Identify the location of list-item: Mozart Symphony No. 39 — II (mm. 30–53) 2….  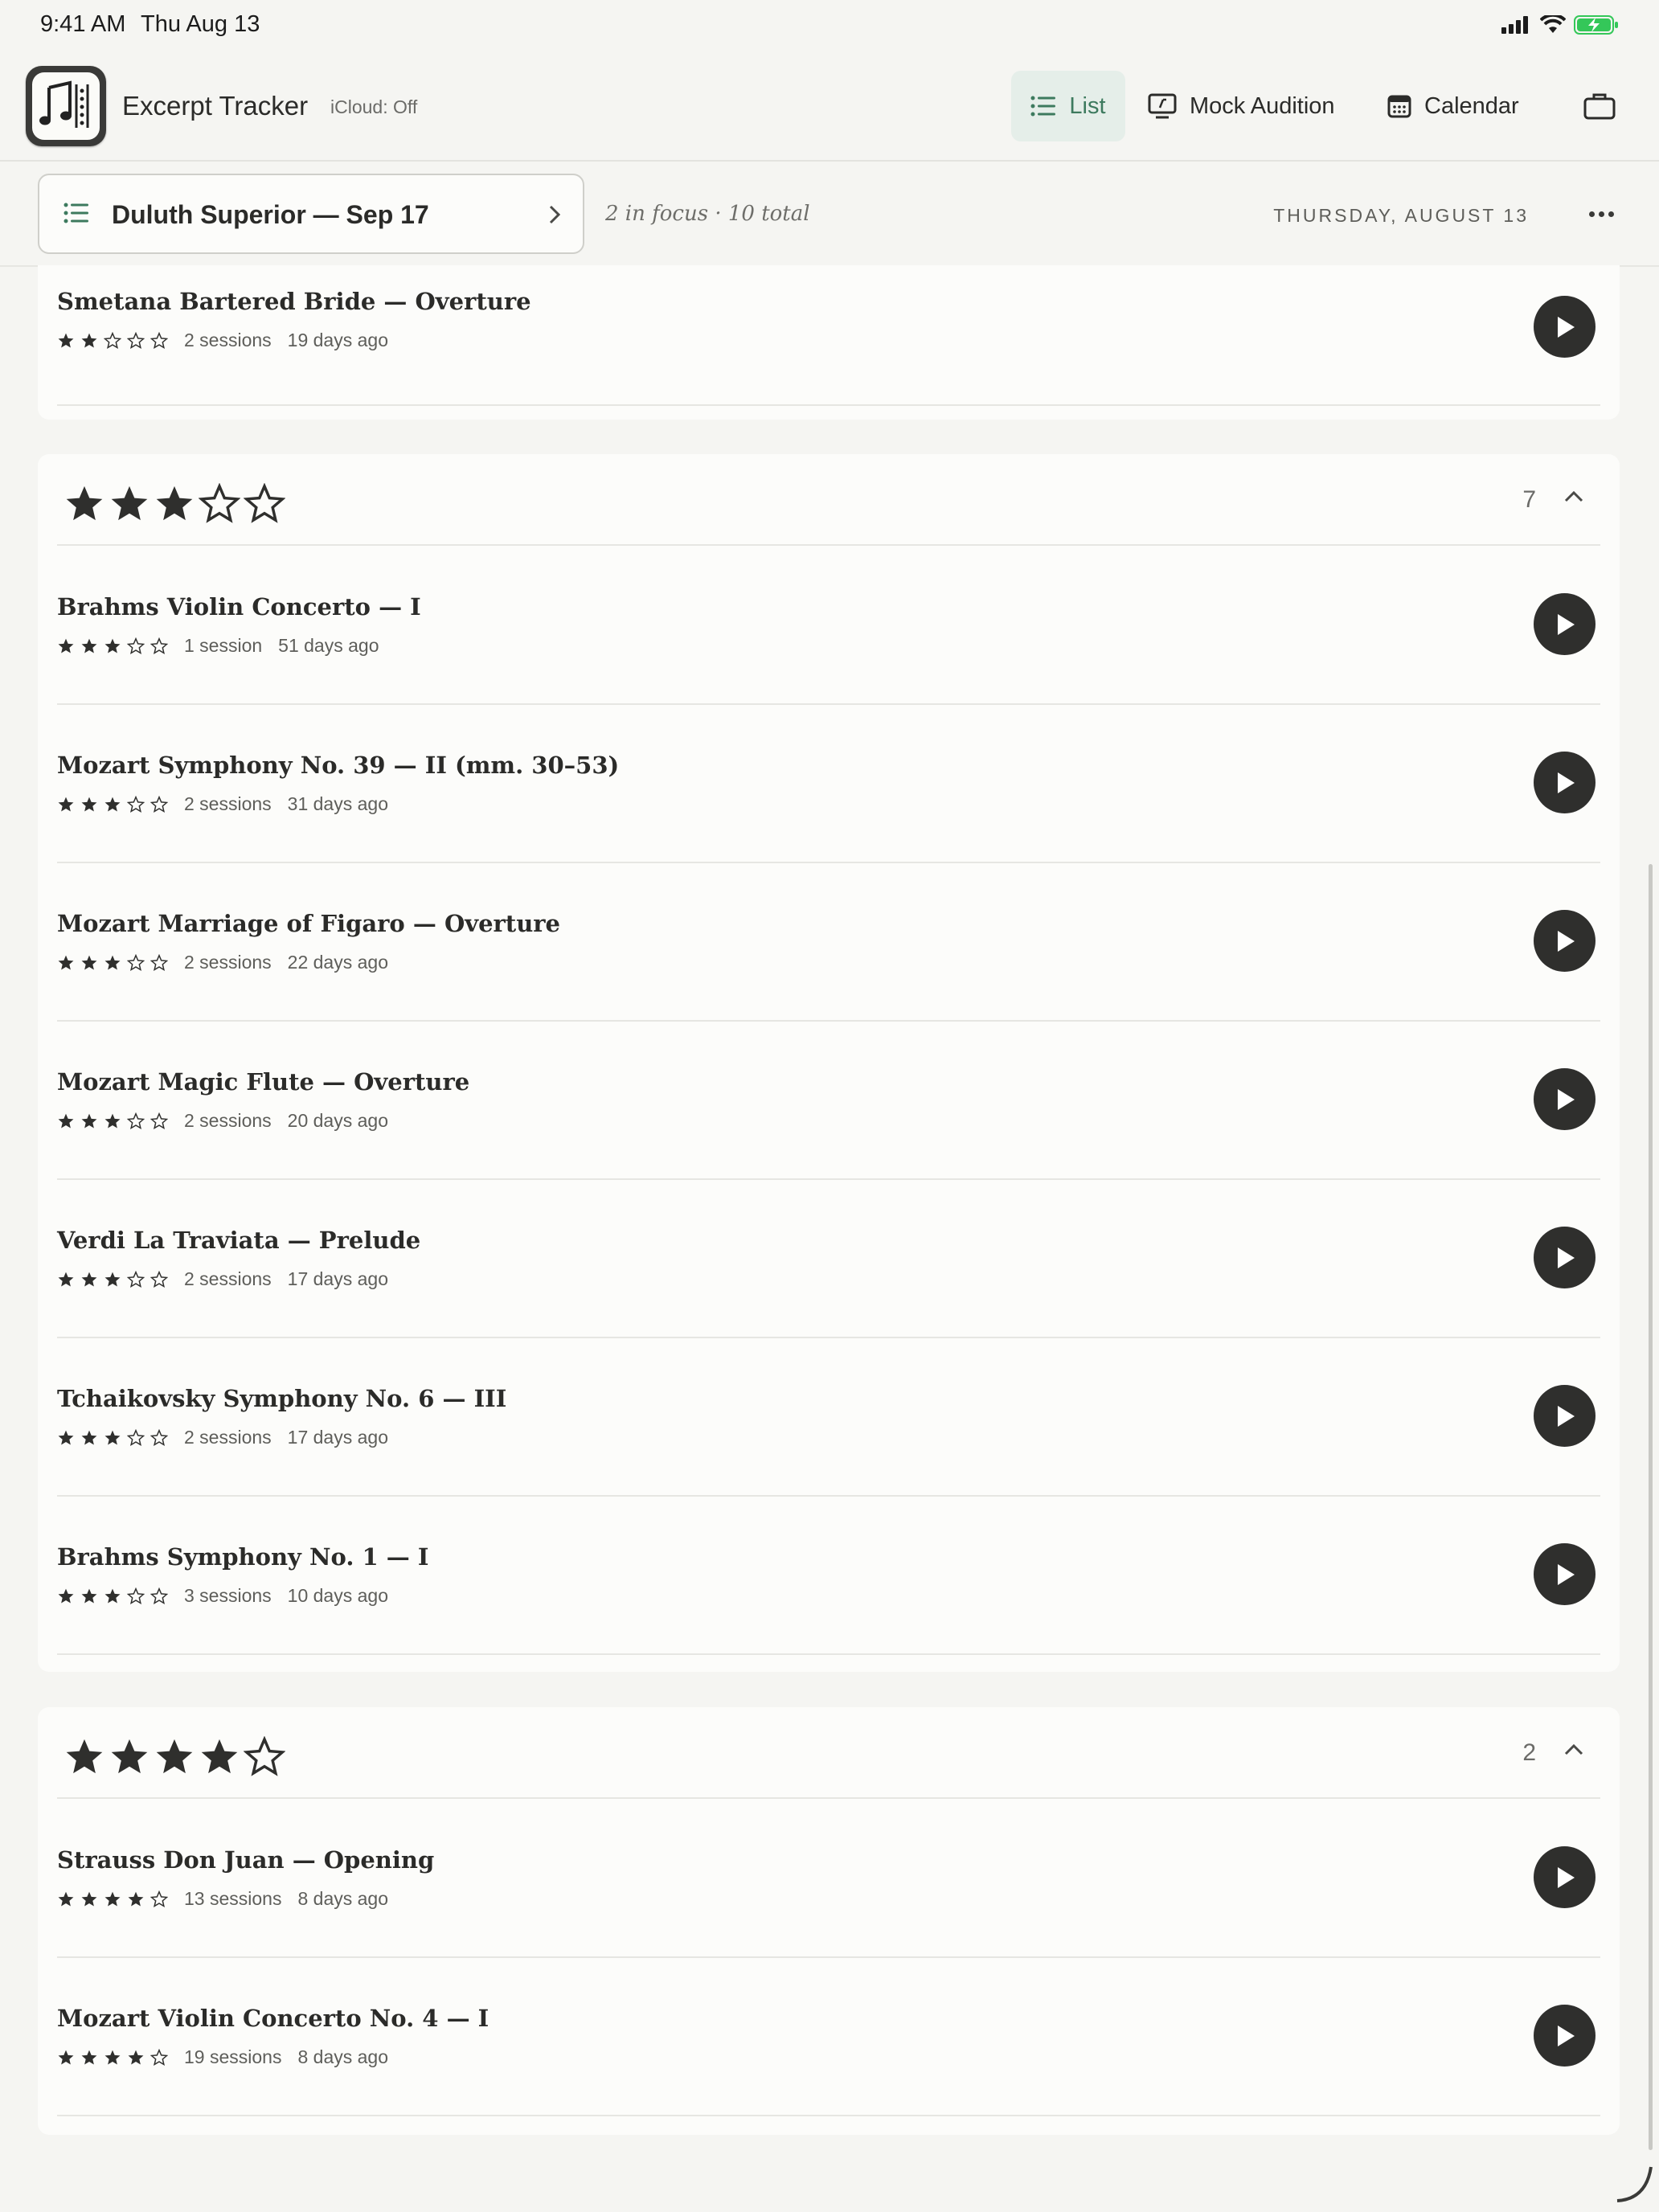
(828, 783).